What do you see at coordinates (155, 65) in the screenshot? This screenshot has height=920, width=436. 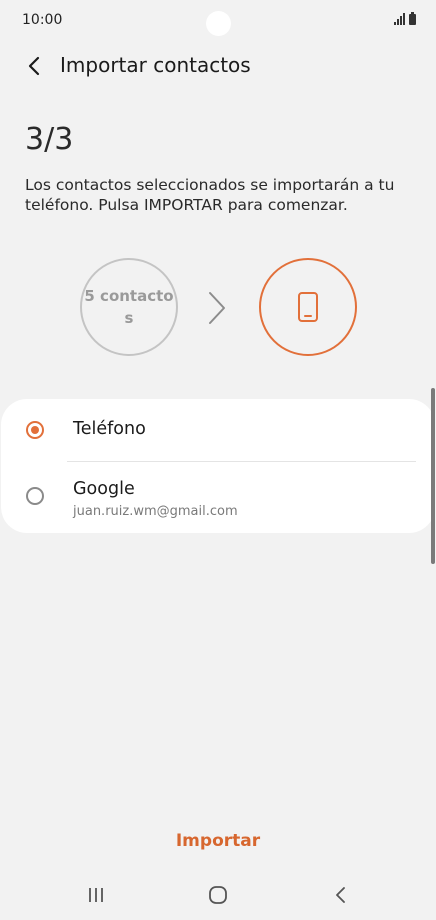 I see `page-title: Importar contactos` at bounding box center [155, 65].